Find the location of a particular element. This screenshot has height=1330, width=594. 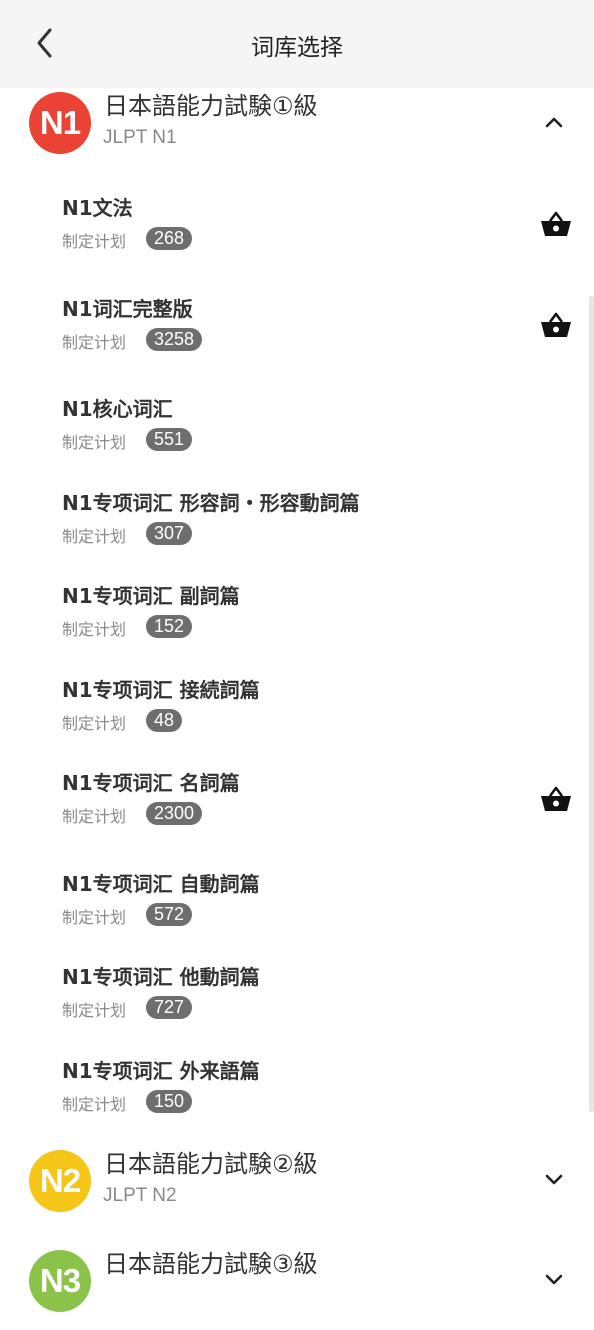

list-item: N1专项词汇 形容詞・形容動詞篇 制定计划 307 is located at coordinates (297, 527).